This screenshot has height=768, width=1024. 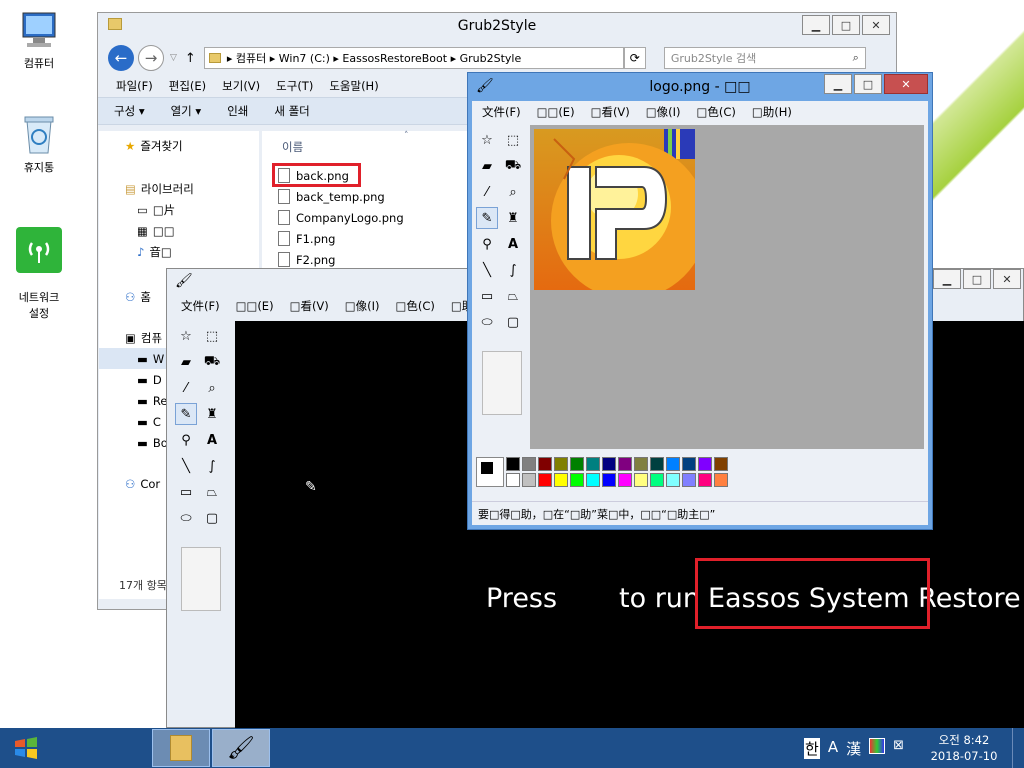 What do you see at coordinates (291, 111) in the screenshot?
I see `new-folder-button: 새 폴더` at bounding box center [291, 111].